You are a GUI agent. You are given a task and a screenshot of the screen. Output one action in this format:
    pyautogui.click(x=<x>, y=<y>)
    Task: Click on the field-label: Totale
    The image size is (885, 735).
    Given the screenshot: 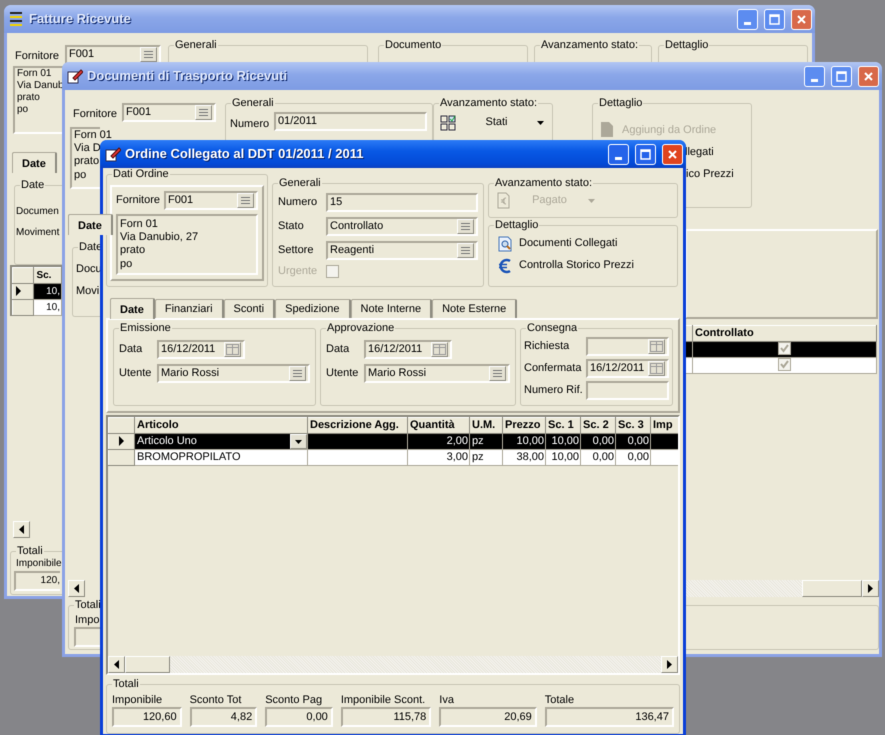 What is the action you would take?
    pyautogui.click(x=560, y=701)
    